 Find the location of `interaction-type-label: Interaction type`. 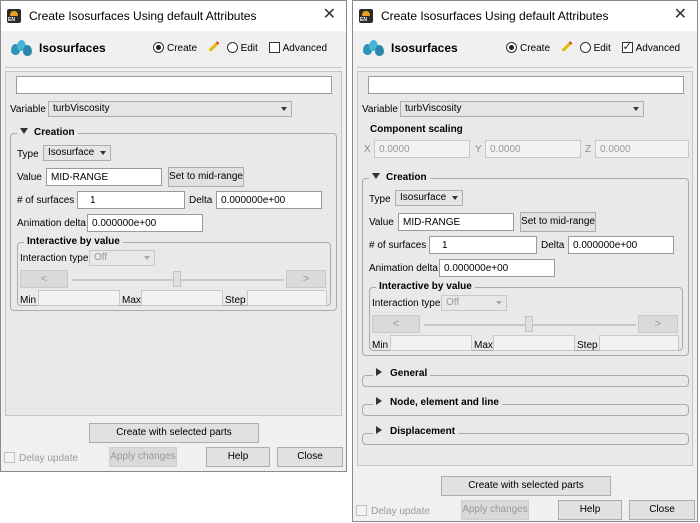

interaction-type-label: Interaction type is located at coordinates (54, 258).